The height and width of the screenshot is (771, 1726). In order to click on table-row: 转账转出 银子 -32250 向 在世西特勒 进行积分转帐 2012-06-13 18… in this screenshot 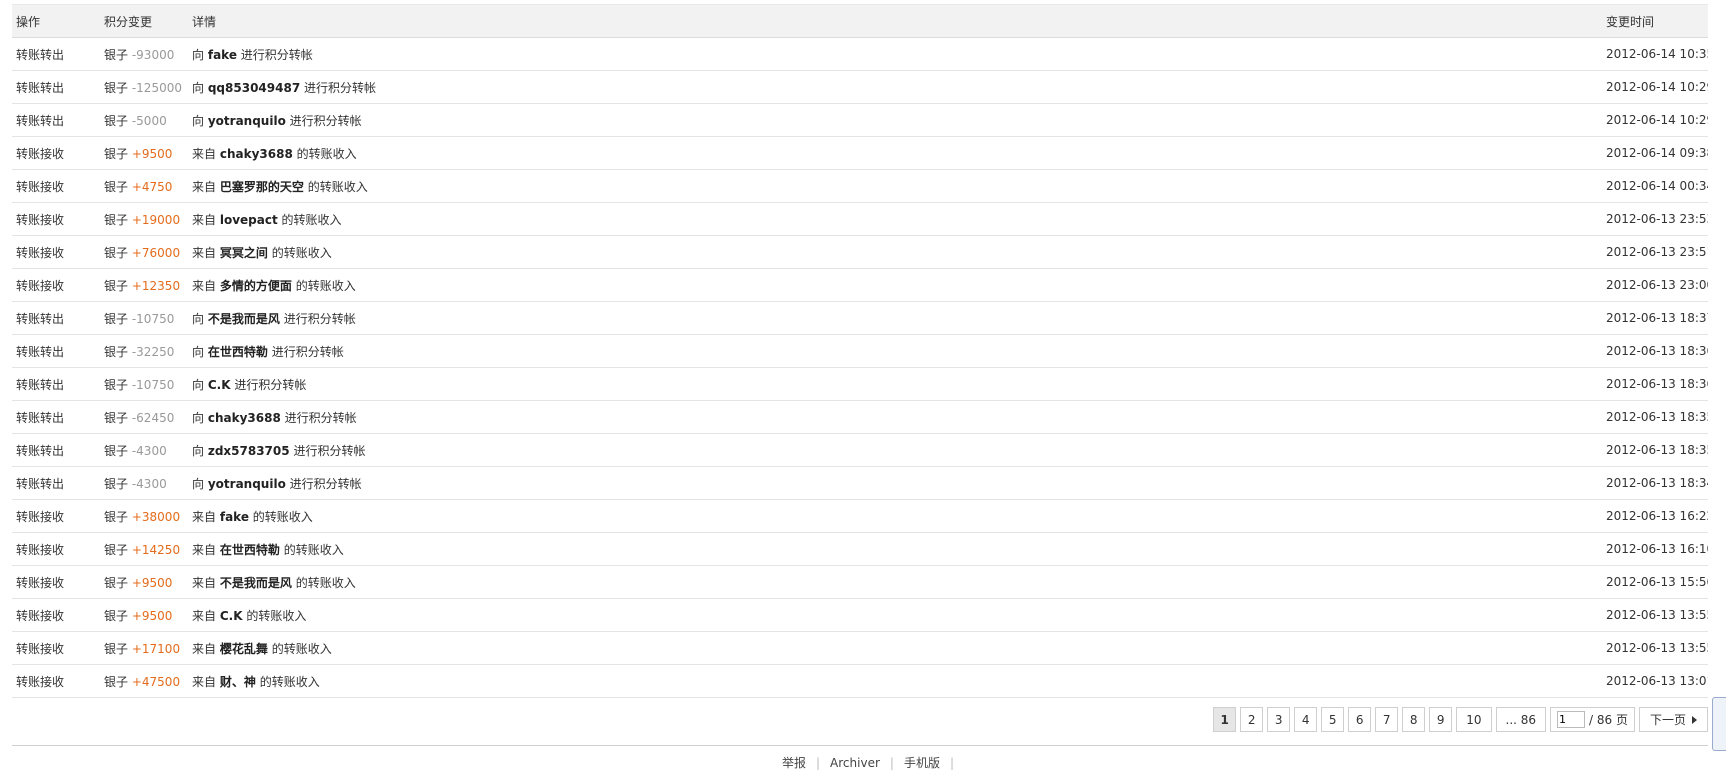, I will do `click(860, 351)`.